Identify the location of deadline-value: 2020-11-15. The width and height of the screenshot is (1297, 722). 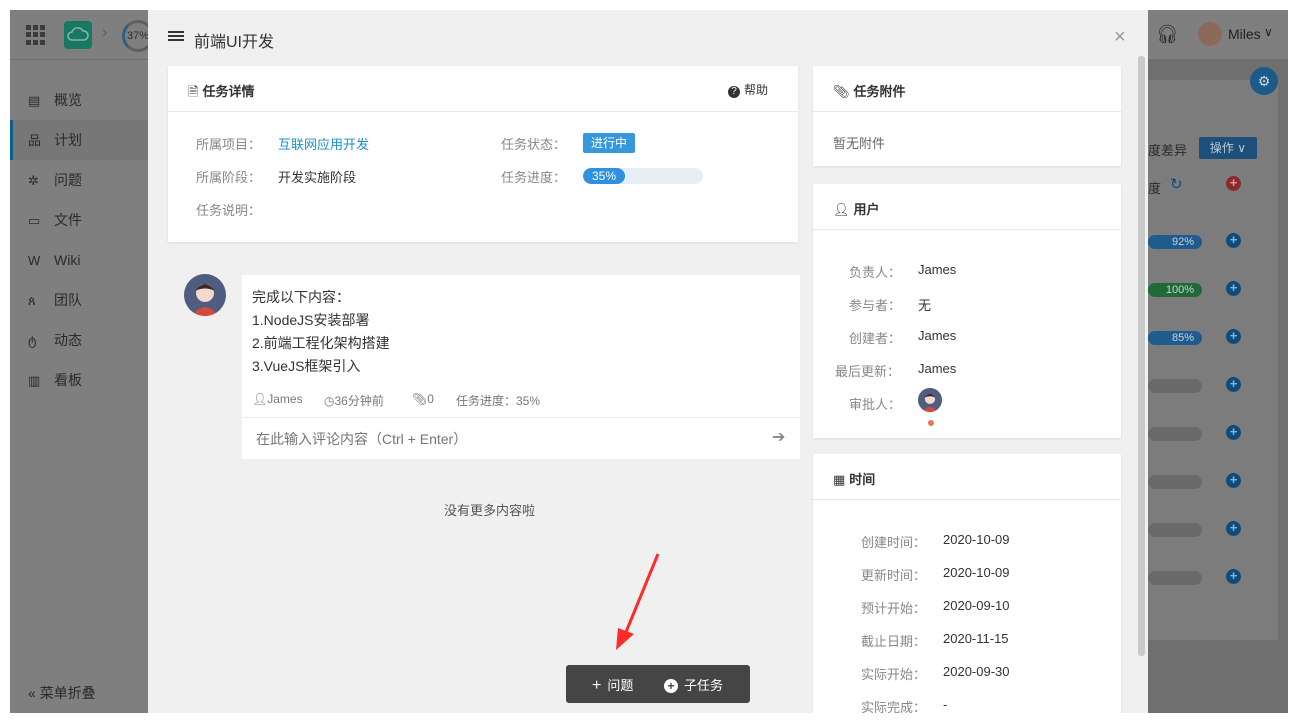
(976, 638).